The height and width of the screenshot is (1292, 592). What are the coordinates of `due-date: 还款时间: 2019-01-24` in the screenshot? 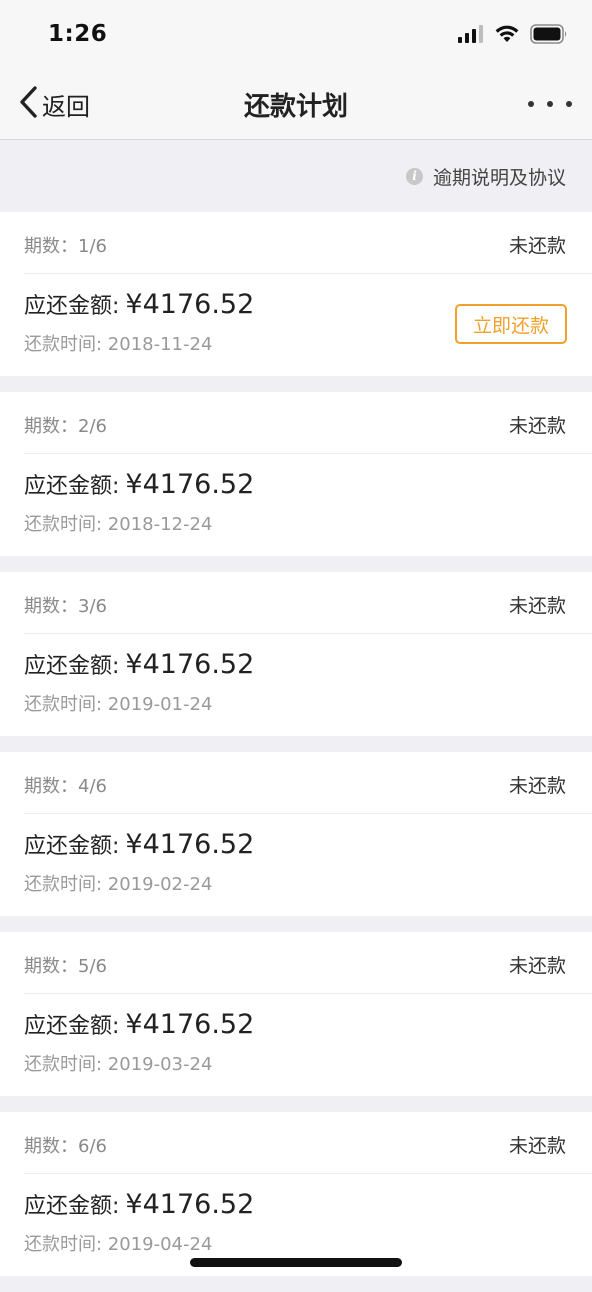 It's located at (118, 704).